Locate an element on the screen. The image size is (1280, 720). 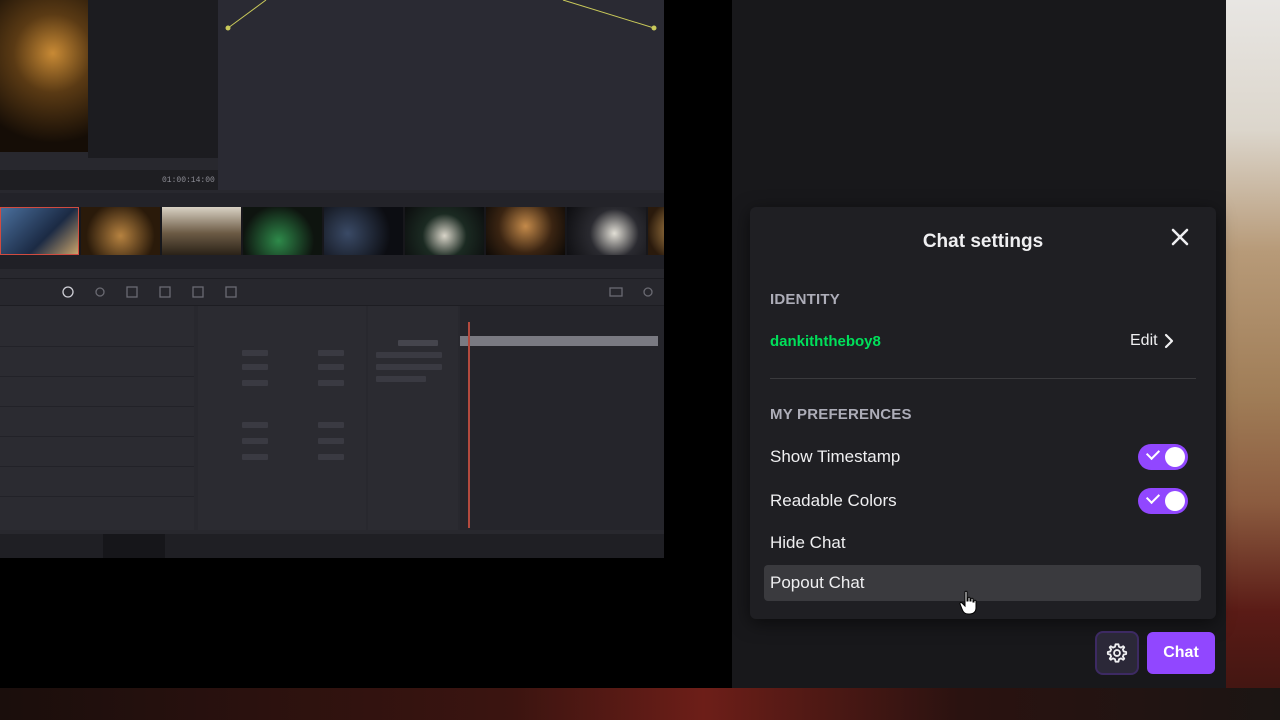
edit-identity-button: Edit is located at coordinates (1152, 341).